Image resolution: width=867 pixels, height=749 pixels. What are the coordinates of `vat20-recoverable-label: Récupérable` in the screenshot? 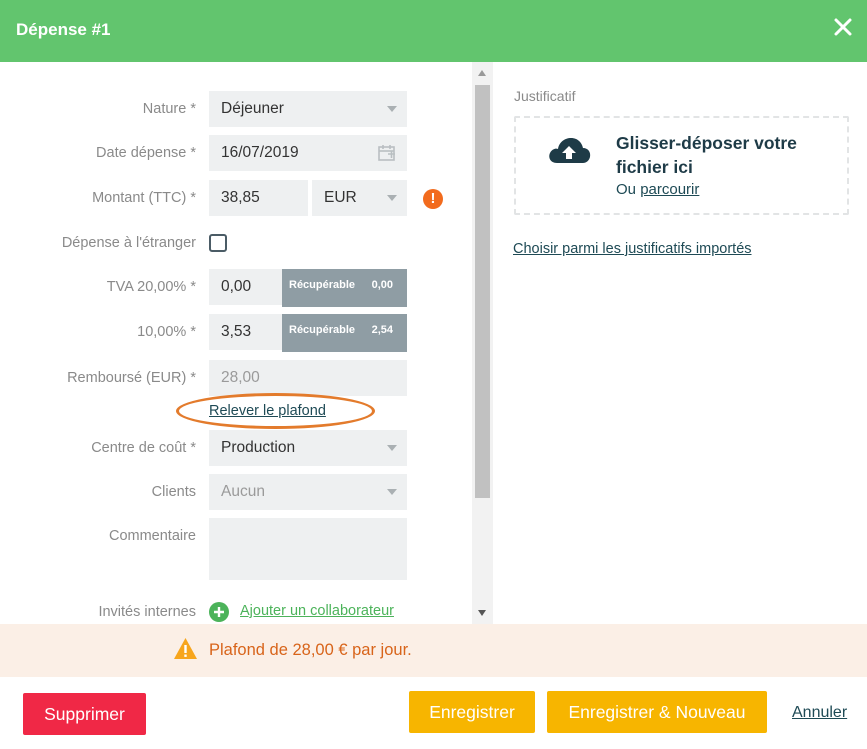 It's located at (322, 285).